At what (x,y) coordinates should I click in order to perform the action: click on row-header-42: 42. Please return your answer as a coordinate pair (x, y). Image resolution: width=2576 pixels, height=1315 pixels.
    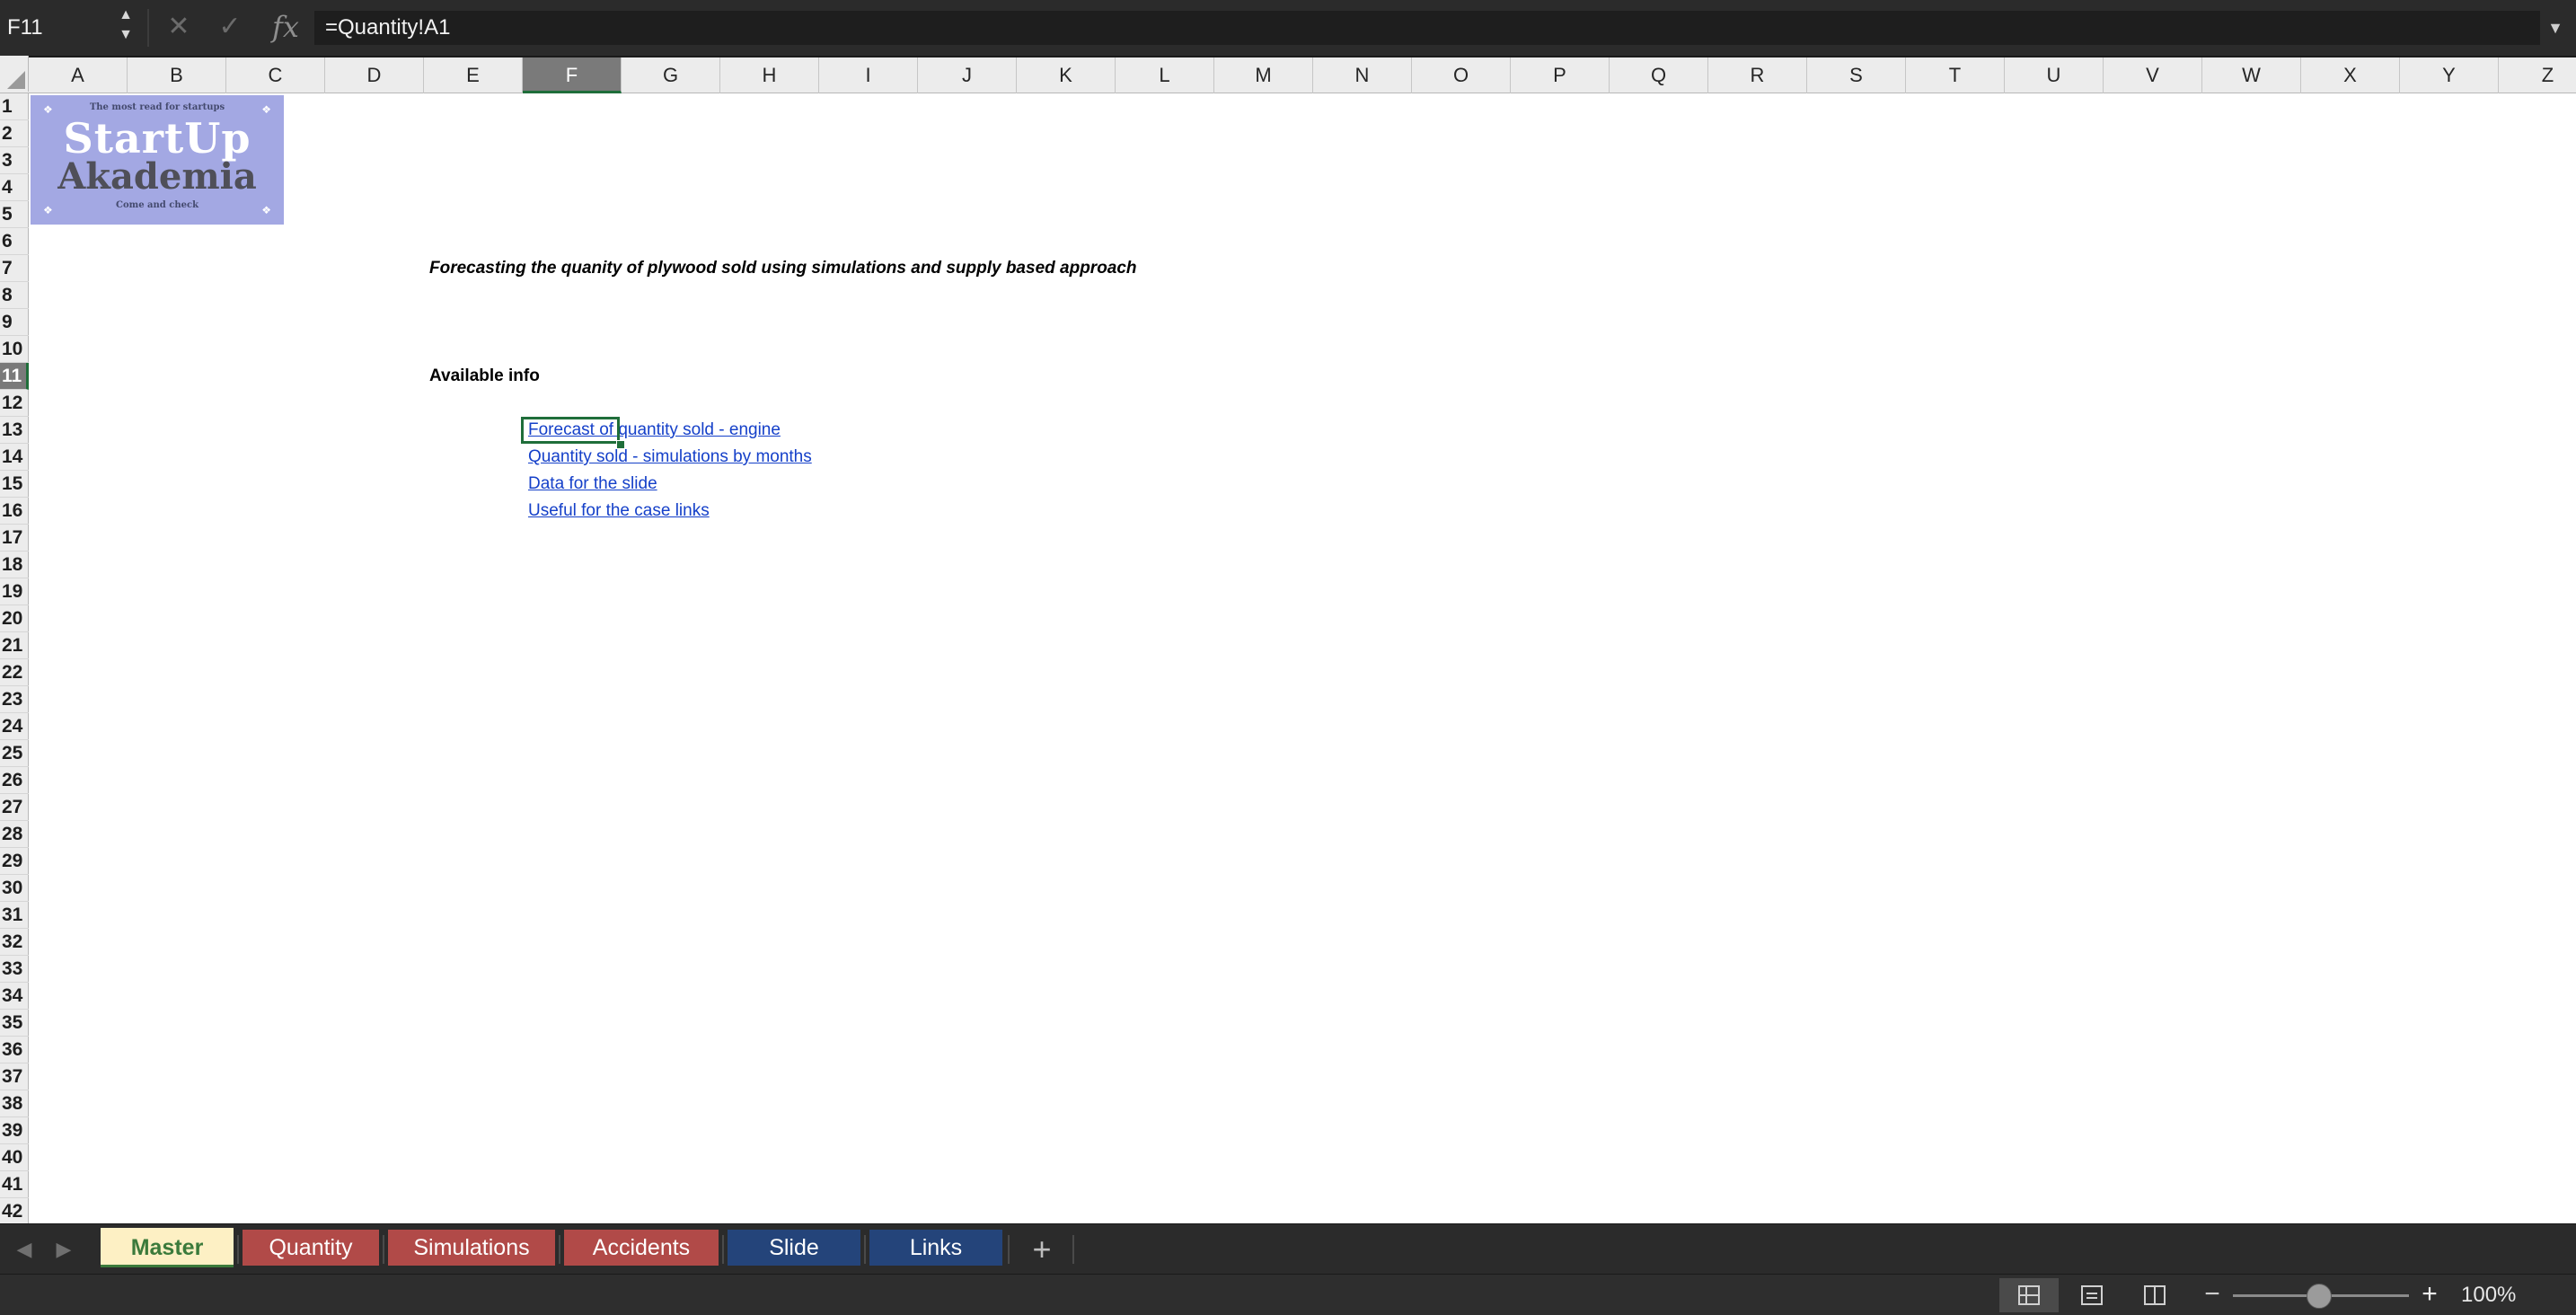
    Looking at the image, I should click on (14, 1210).